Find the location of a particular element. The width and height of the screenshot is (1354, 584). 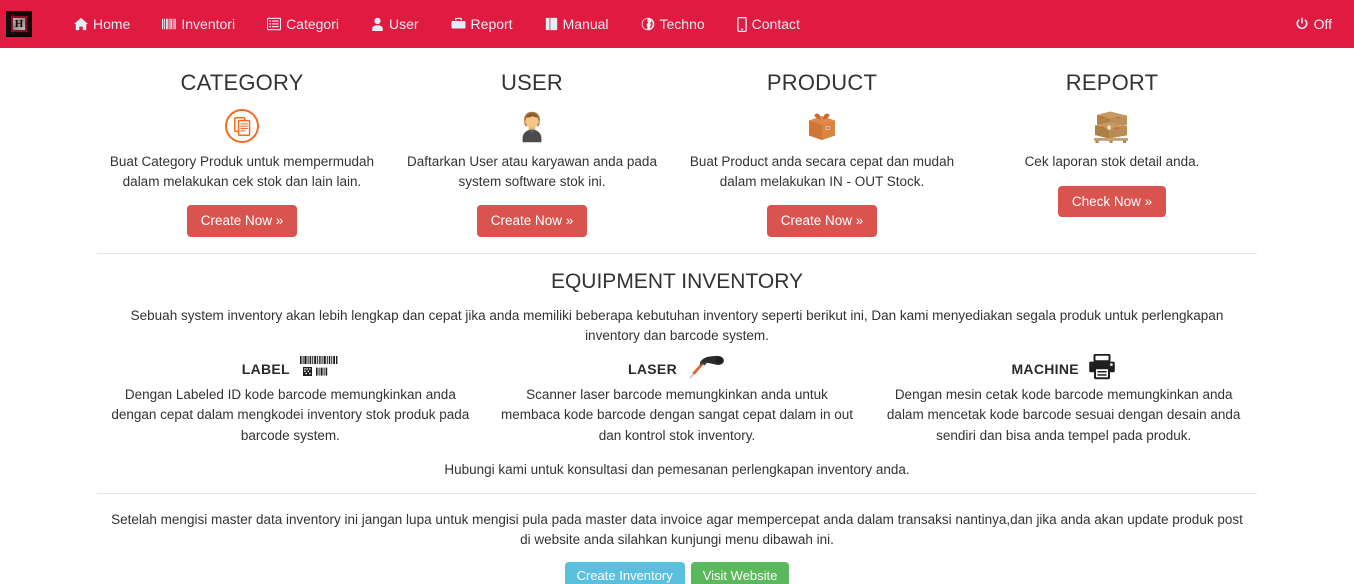

card-text-report: Cek laporan stok detail anda. is located at coordinates (1112, 161).